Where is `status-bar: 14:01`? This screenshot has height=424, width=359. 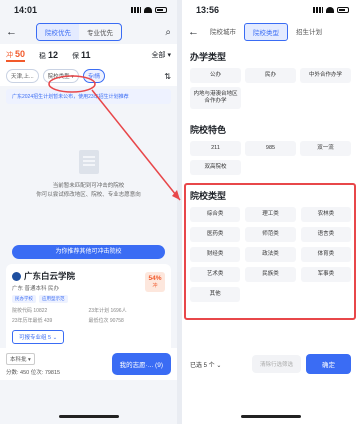 status-bar: 14:01 is located at coordinates (88, 10).